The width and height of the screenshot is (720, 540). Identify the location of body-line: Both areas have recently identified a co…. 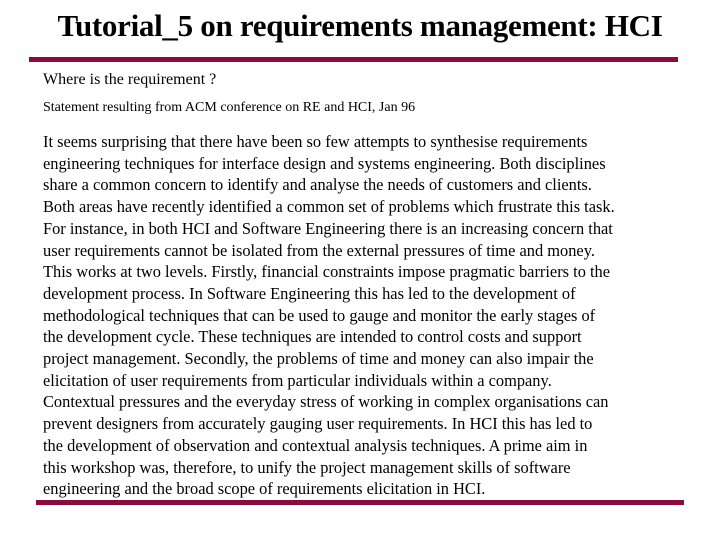
(329, 207).